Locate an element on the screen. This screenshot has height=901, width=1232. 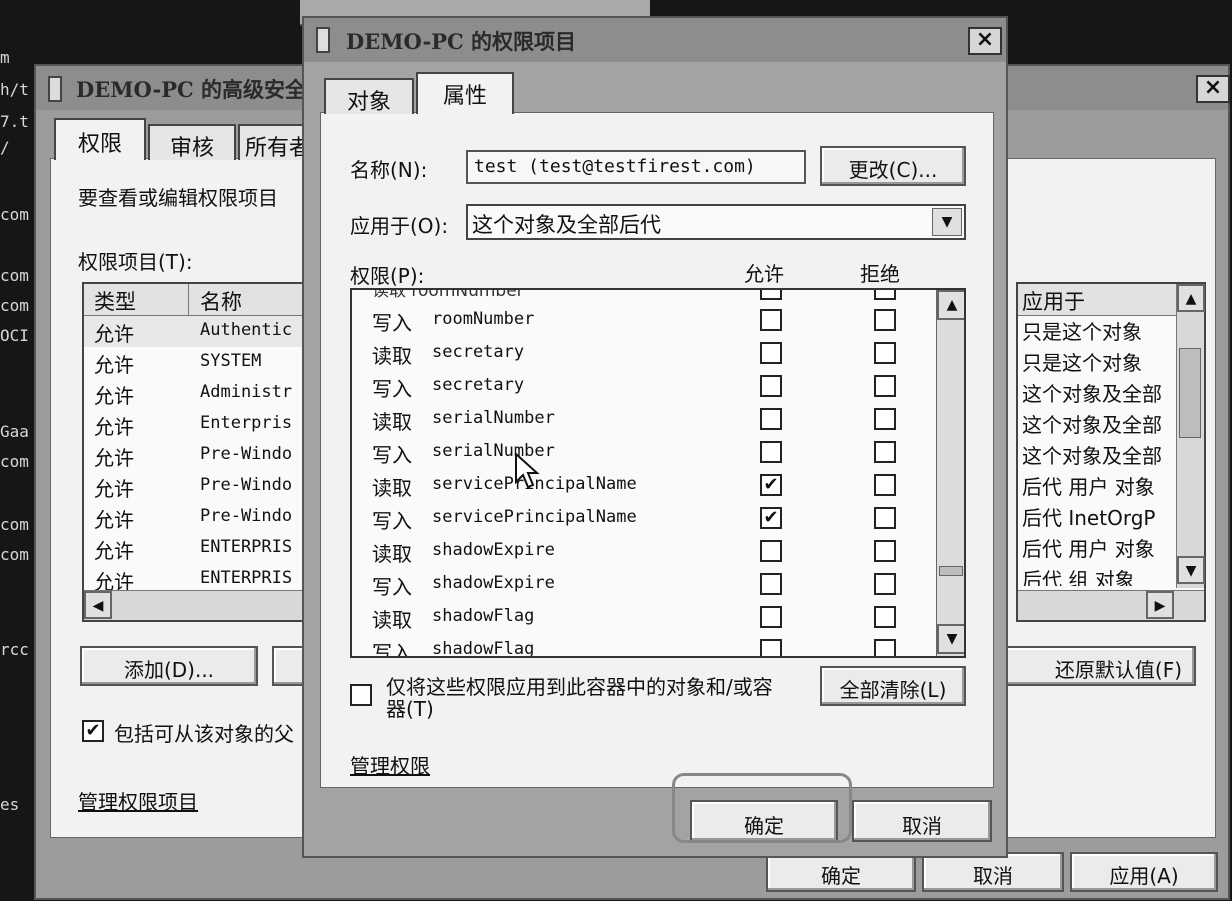
permission-row: 写入 shadowExpire is located at coordinates (642, 584).